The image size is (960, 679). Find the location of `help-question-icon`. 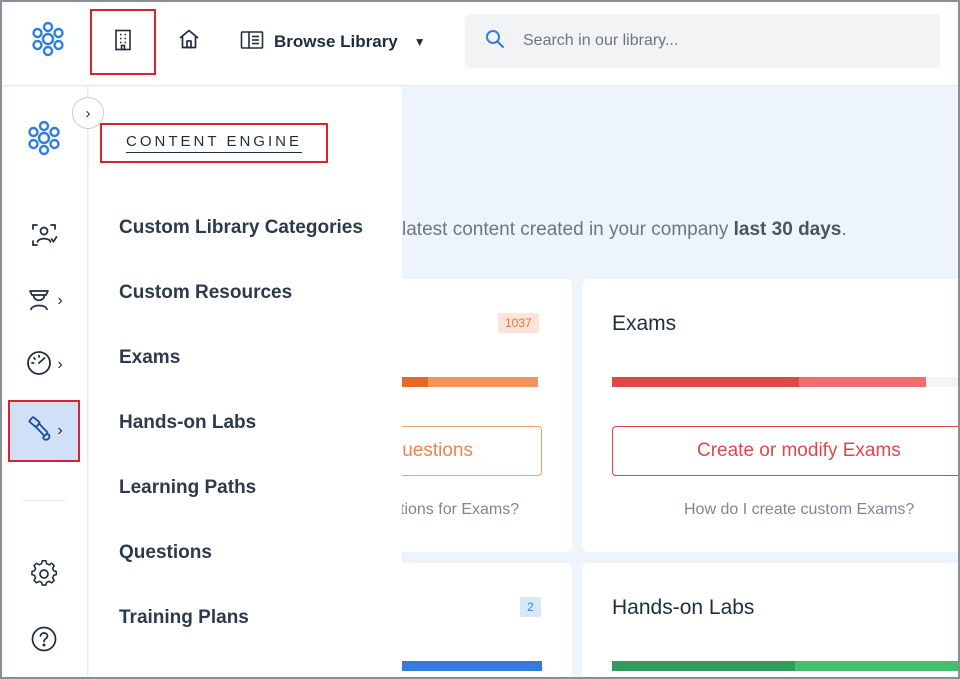

help-question-icon is located at coordinates (44, 641).